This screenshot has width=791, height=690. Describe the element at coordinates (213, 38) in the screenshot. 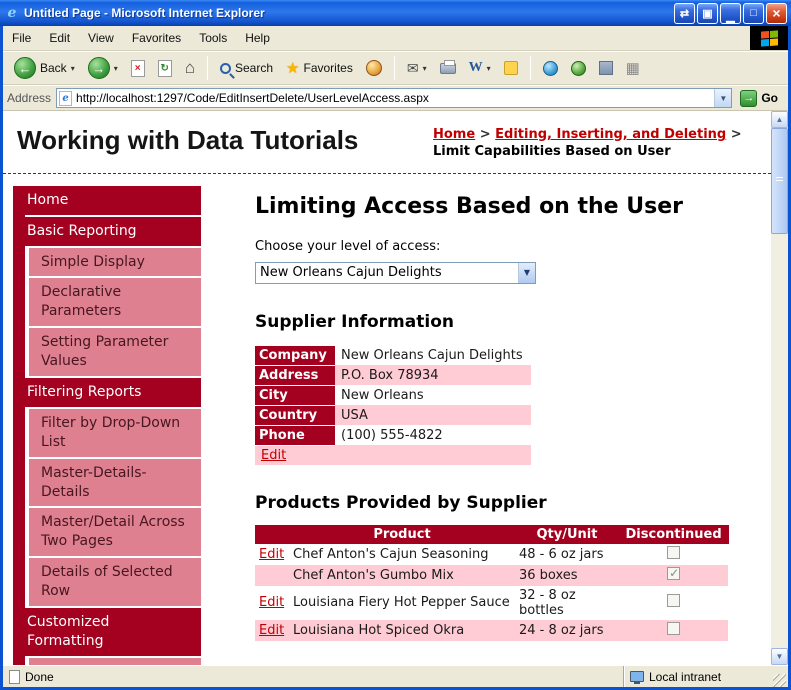

I see `menu-tools: Tools` at that location.